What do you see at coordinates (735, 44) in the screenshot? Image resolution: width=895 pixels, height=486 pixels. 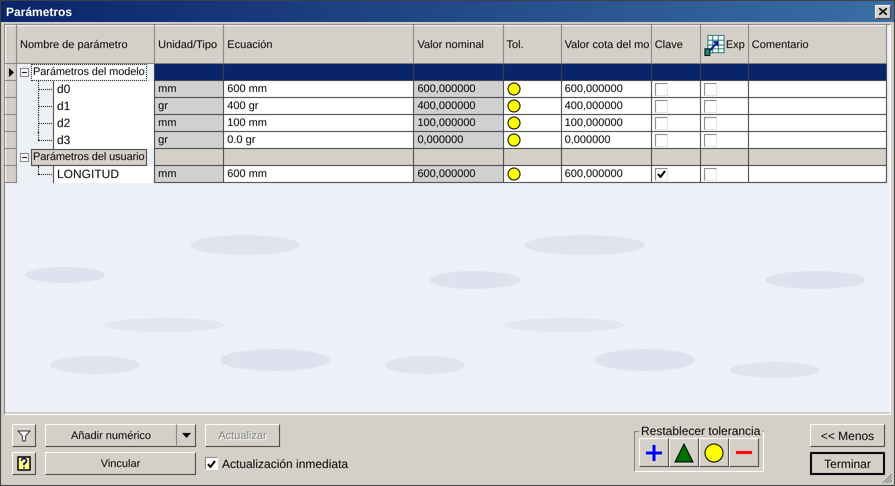 I see `column-header: Exp` at bounding box center [735, 44].